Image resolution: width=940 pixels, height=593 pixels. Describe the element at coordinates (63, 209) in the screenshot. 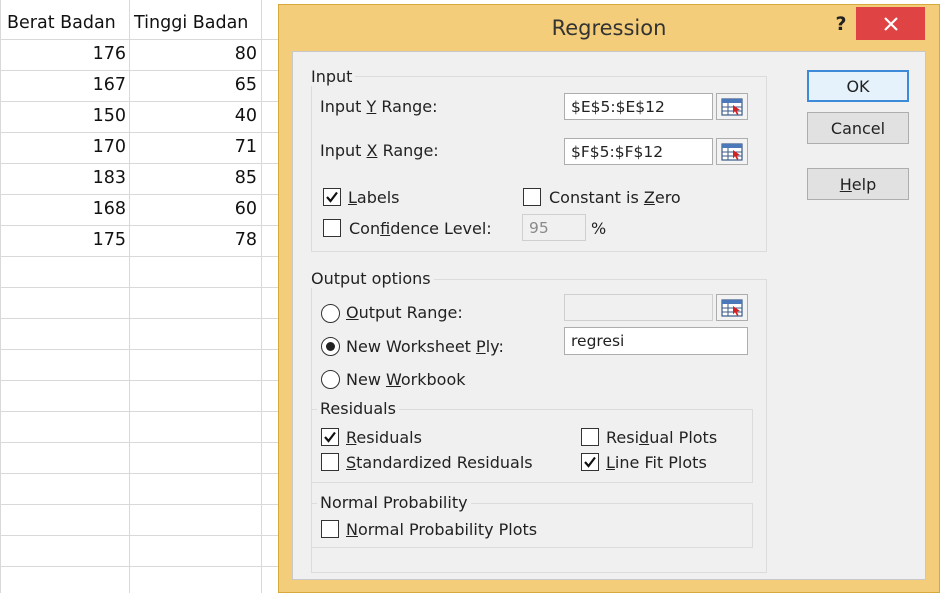

I see `table-cell: 168` at that location.